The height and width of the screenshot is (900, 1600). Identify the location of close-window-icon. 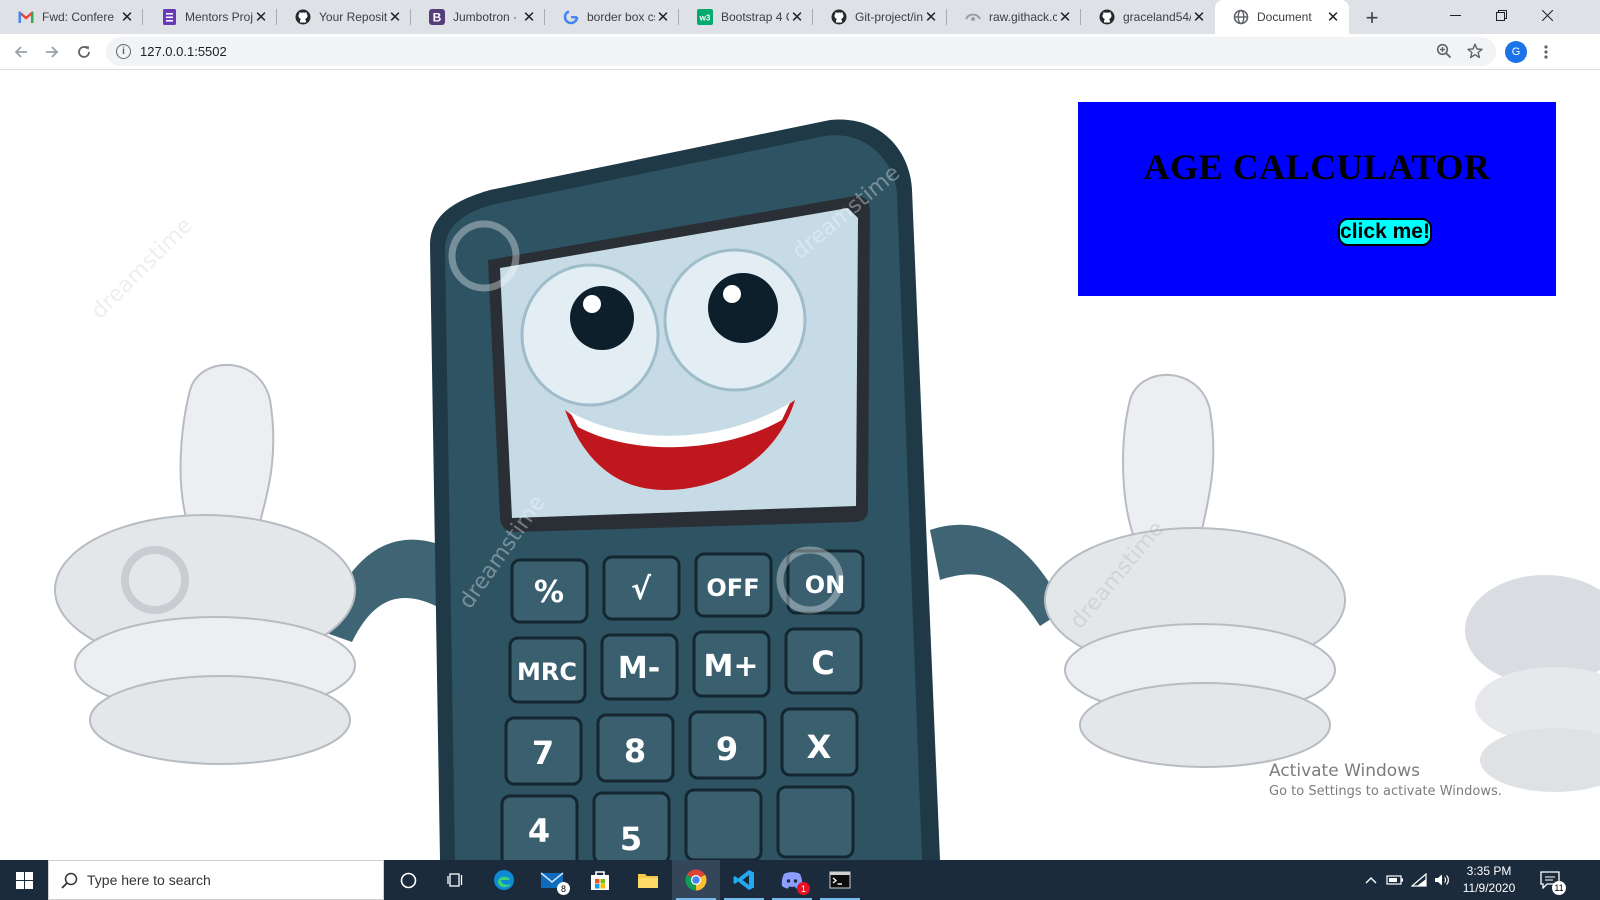
(1547, 15).